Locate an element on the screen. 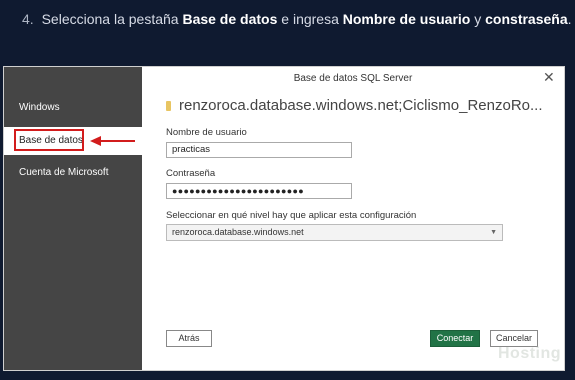 Image resolution: width=575 pixels, height=380 pixels. back-button: Atrás is located at coordinates (189, 338).